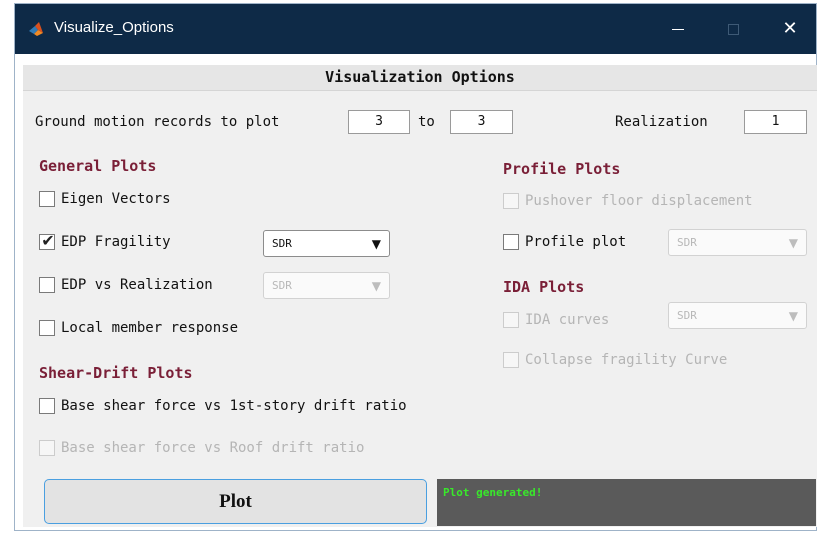  Describe the element at coordinates (639, 201) in the screenshot. I see `pushover-label: Pushover floor displacement` at that location.